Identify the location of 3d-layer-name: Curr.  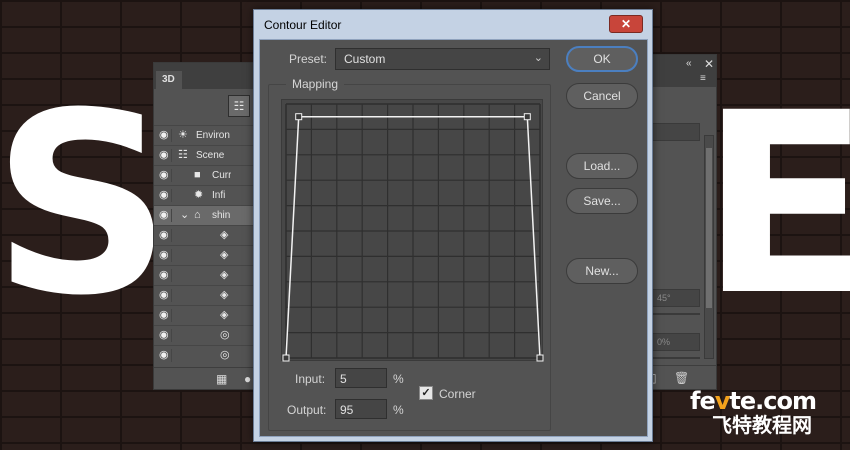
(222, 175).